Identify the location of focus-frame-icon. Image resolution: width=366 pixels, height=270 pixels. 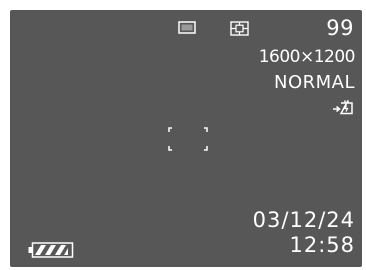
(188, 139).